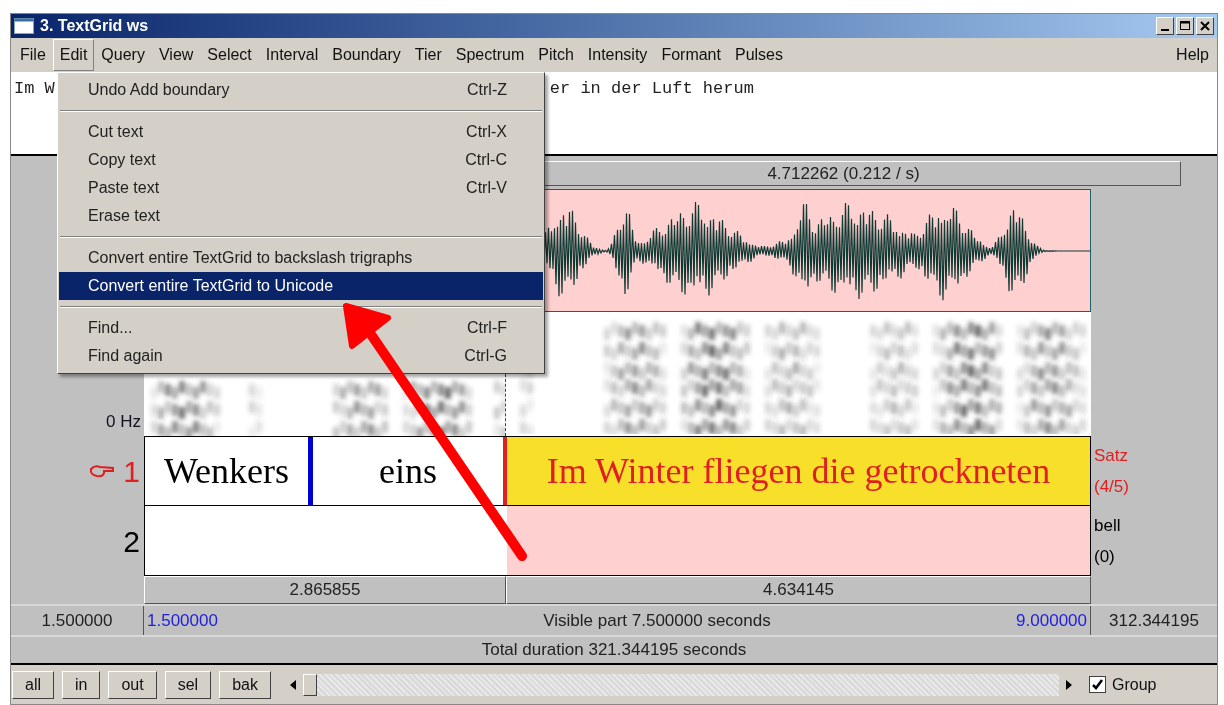 This screenshot has height=705, width=1224. Describe the element at coordinates (33, 684) in the screenshot. I see `zoom-button: all` at that location.